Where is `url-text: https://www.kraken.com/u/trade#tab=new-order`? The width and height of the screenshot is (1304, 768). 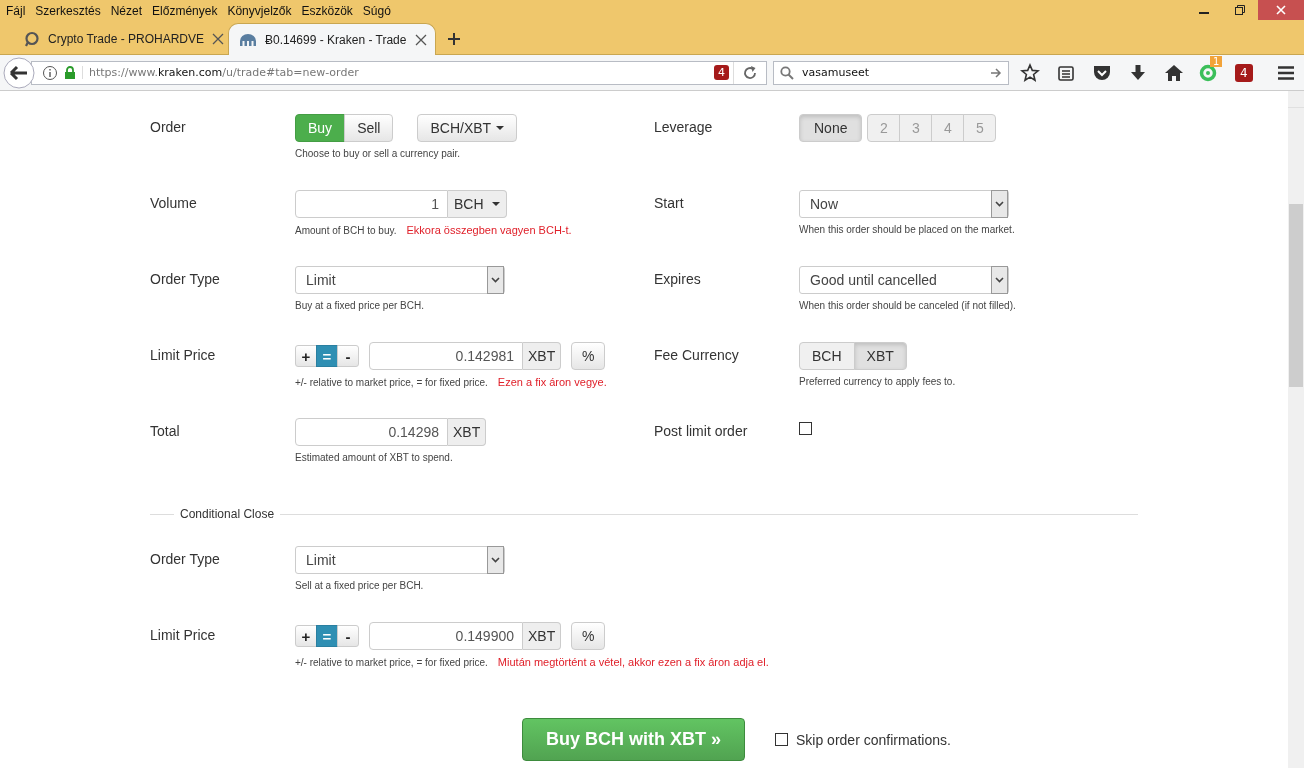 url-text: https://www.kraken.com/u/trade#tab=new-order is located at coordinates (396, 72).